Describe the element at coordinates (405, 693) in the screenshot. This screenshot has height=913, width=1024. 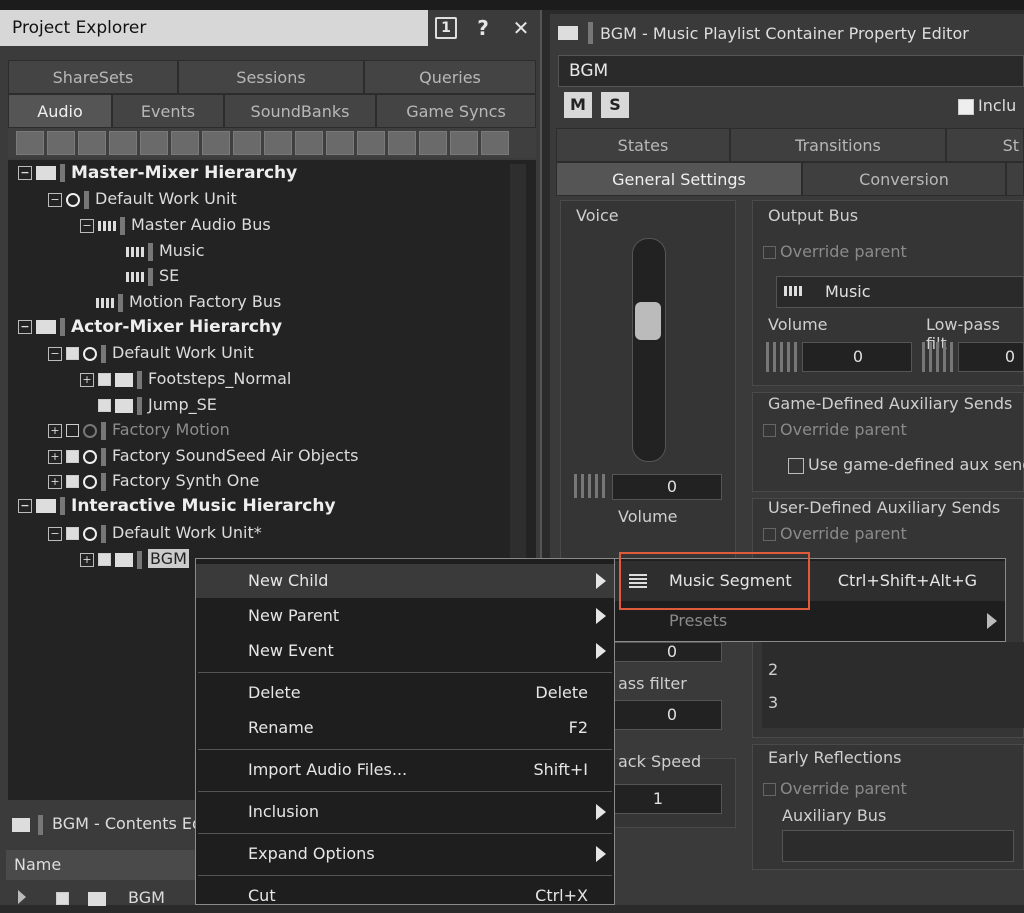
I see `menu-item-delete: Delete Delete` at that location.